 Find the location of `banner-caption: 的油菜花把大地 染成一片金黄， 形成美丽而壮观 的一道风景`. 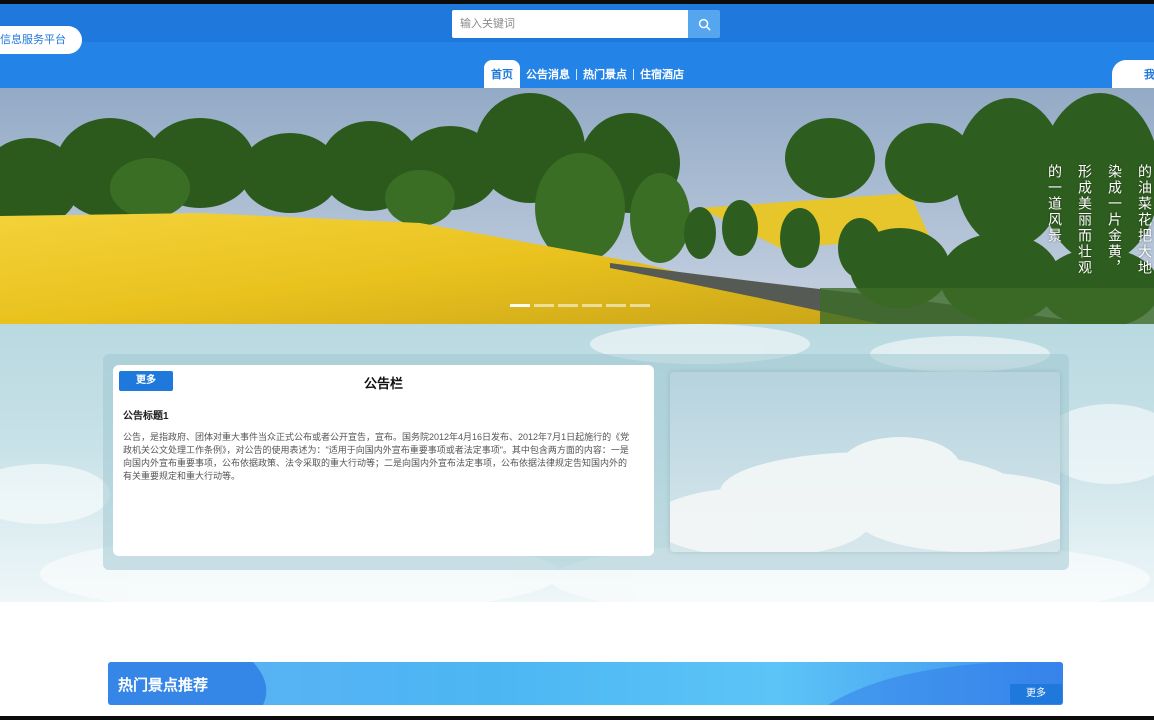

banner-caption: 的油菜花把大地 染成一片金黄， 形成美丽而壮观 的一道风景 is located at coordinates (931, 220).